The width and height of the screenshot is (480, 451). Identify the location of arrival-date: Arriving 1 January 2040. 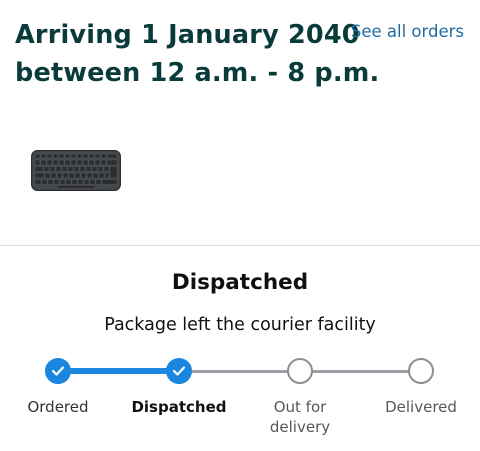
(187, 35).